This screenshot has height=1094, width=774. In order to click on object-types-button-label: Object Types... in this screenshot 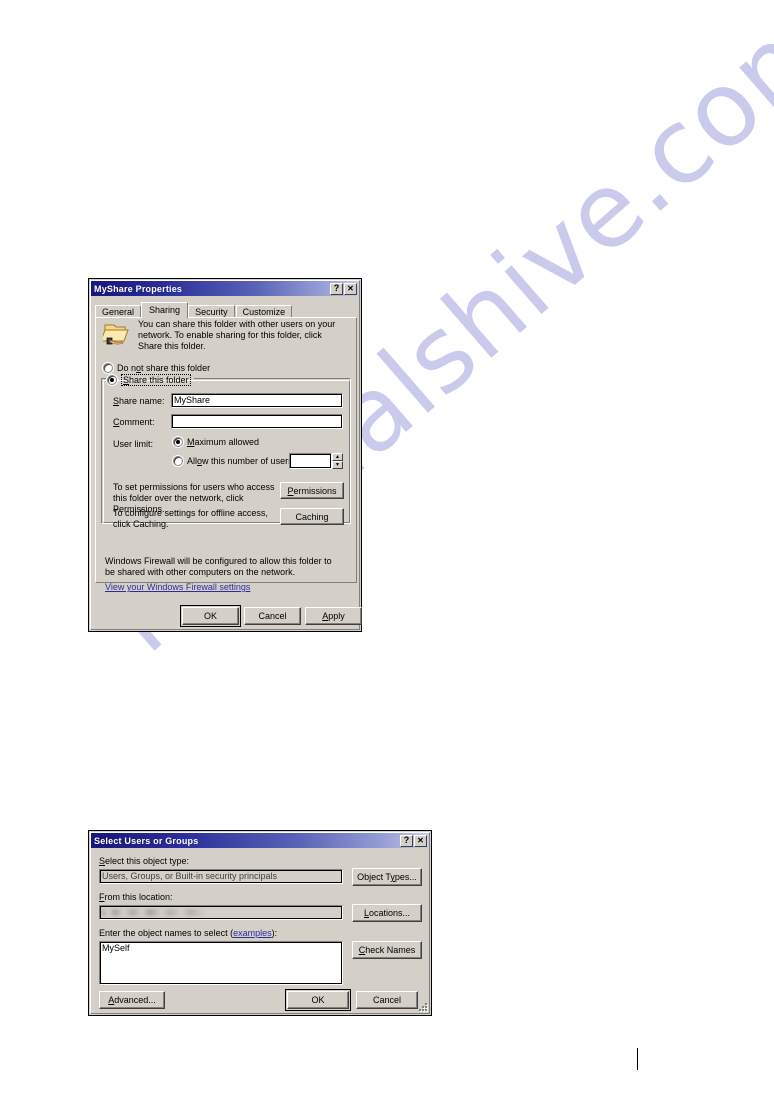, I will do `click(387, 877)`.